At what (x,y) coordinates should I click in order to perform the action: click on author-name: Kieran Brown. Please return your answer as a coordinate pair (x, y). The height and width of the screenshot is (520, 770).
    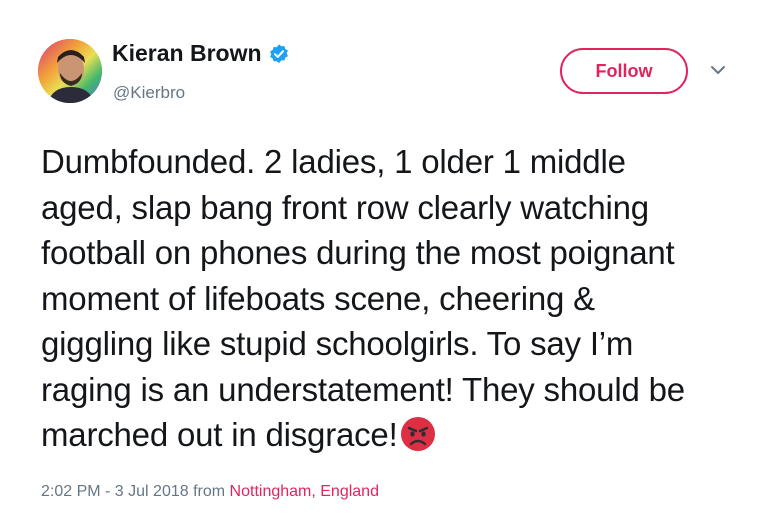
    Looking at the image, I should click on (201, 53).